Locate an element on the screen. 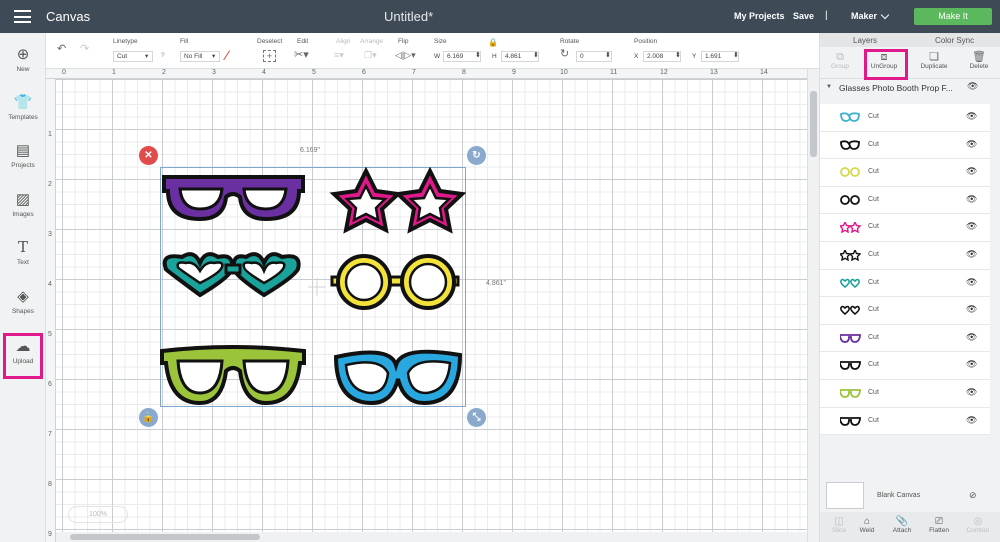  ruler-tick: 1 is located at coordinates (114, 72).